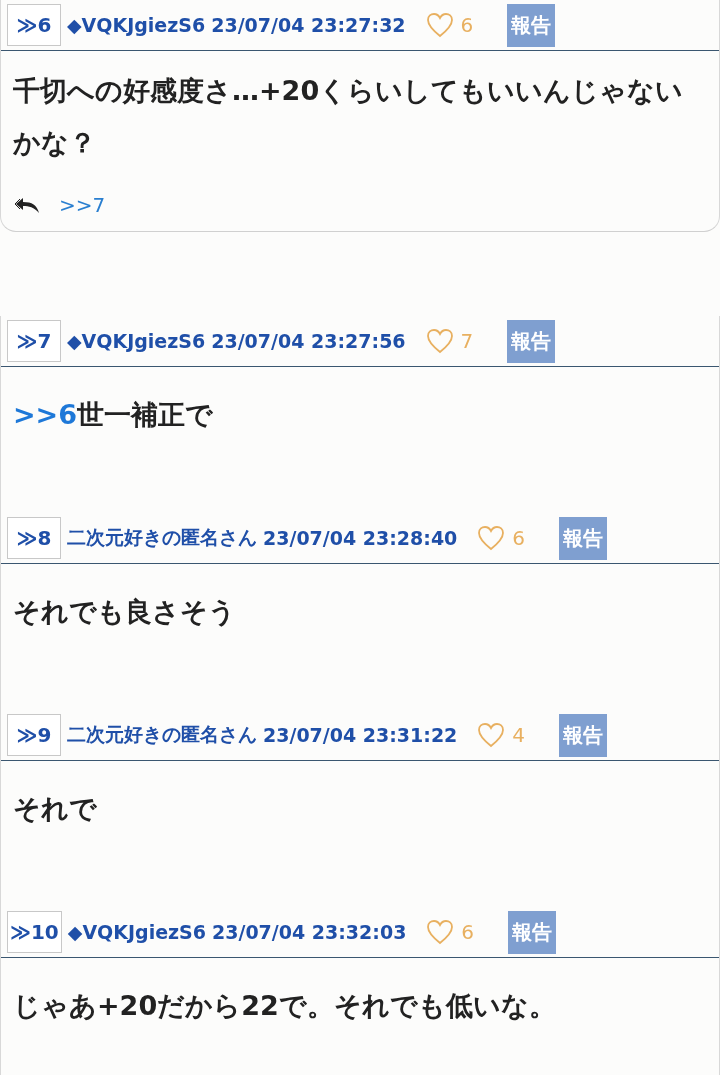  I want to click on post-date: 23/07/04 23:28:40, so click(360, 538).